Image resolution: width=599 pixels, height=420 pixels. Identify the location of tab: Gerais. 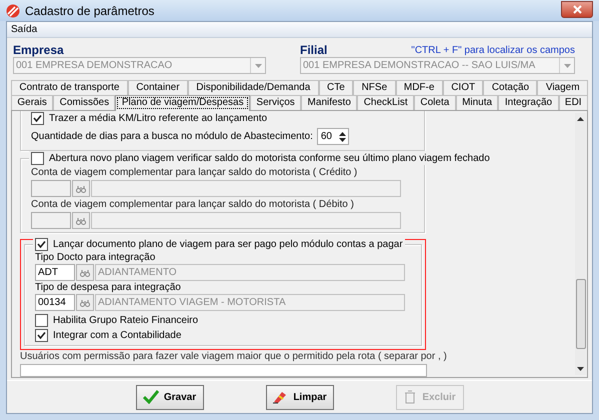
(32, 102).